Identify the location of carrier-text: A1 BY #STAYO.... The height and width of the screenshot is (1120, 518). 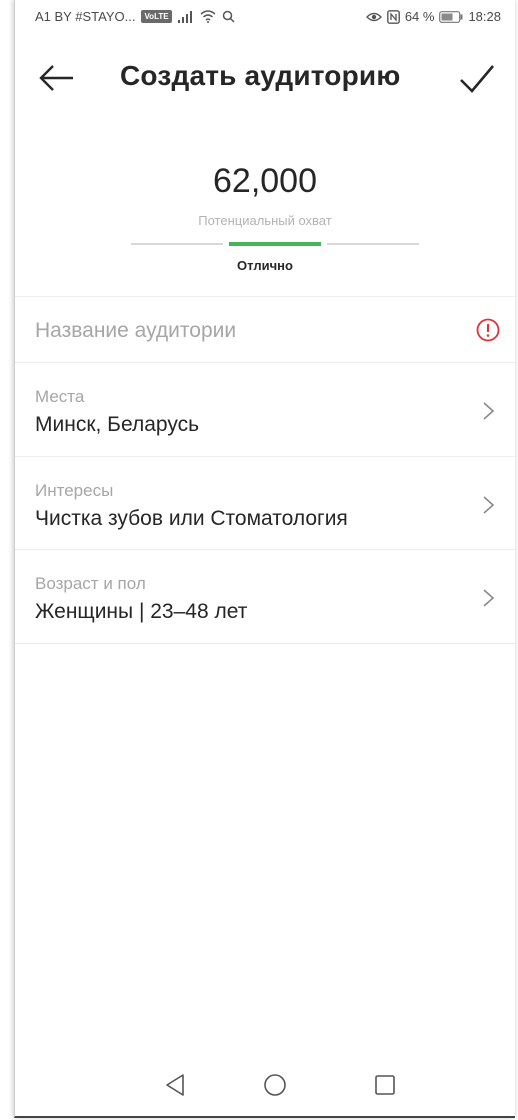
(85, 16).